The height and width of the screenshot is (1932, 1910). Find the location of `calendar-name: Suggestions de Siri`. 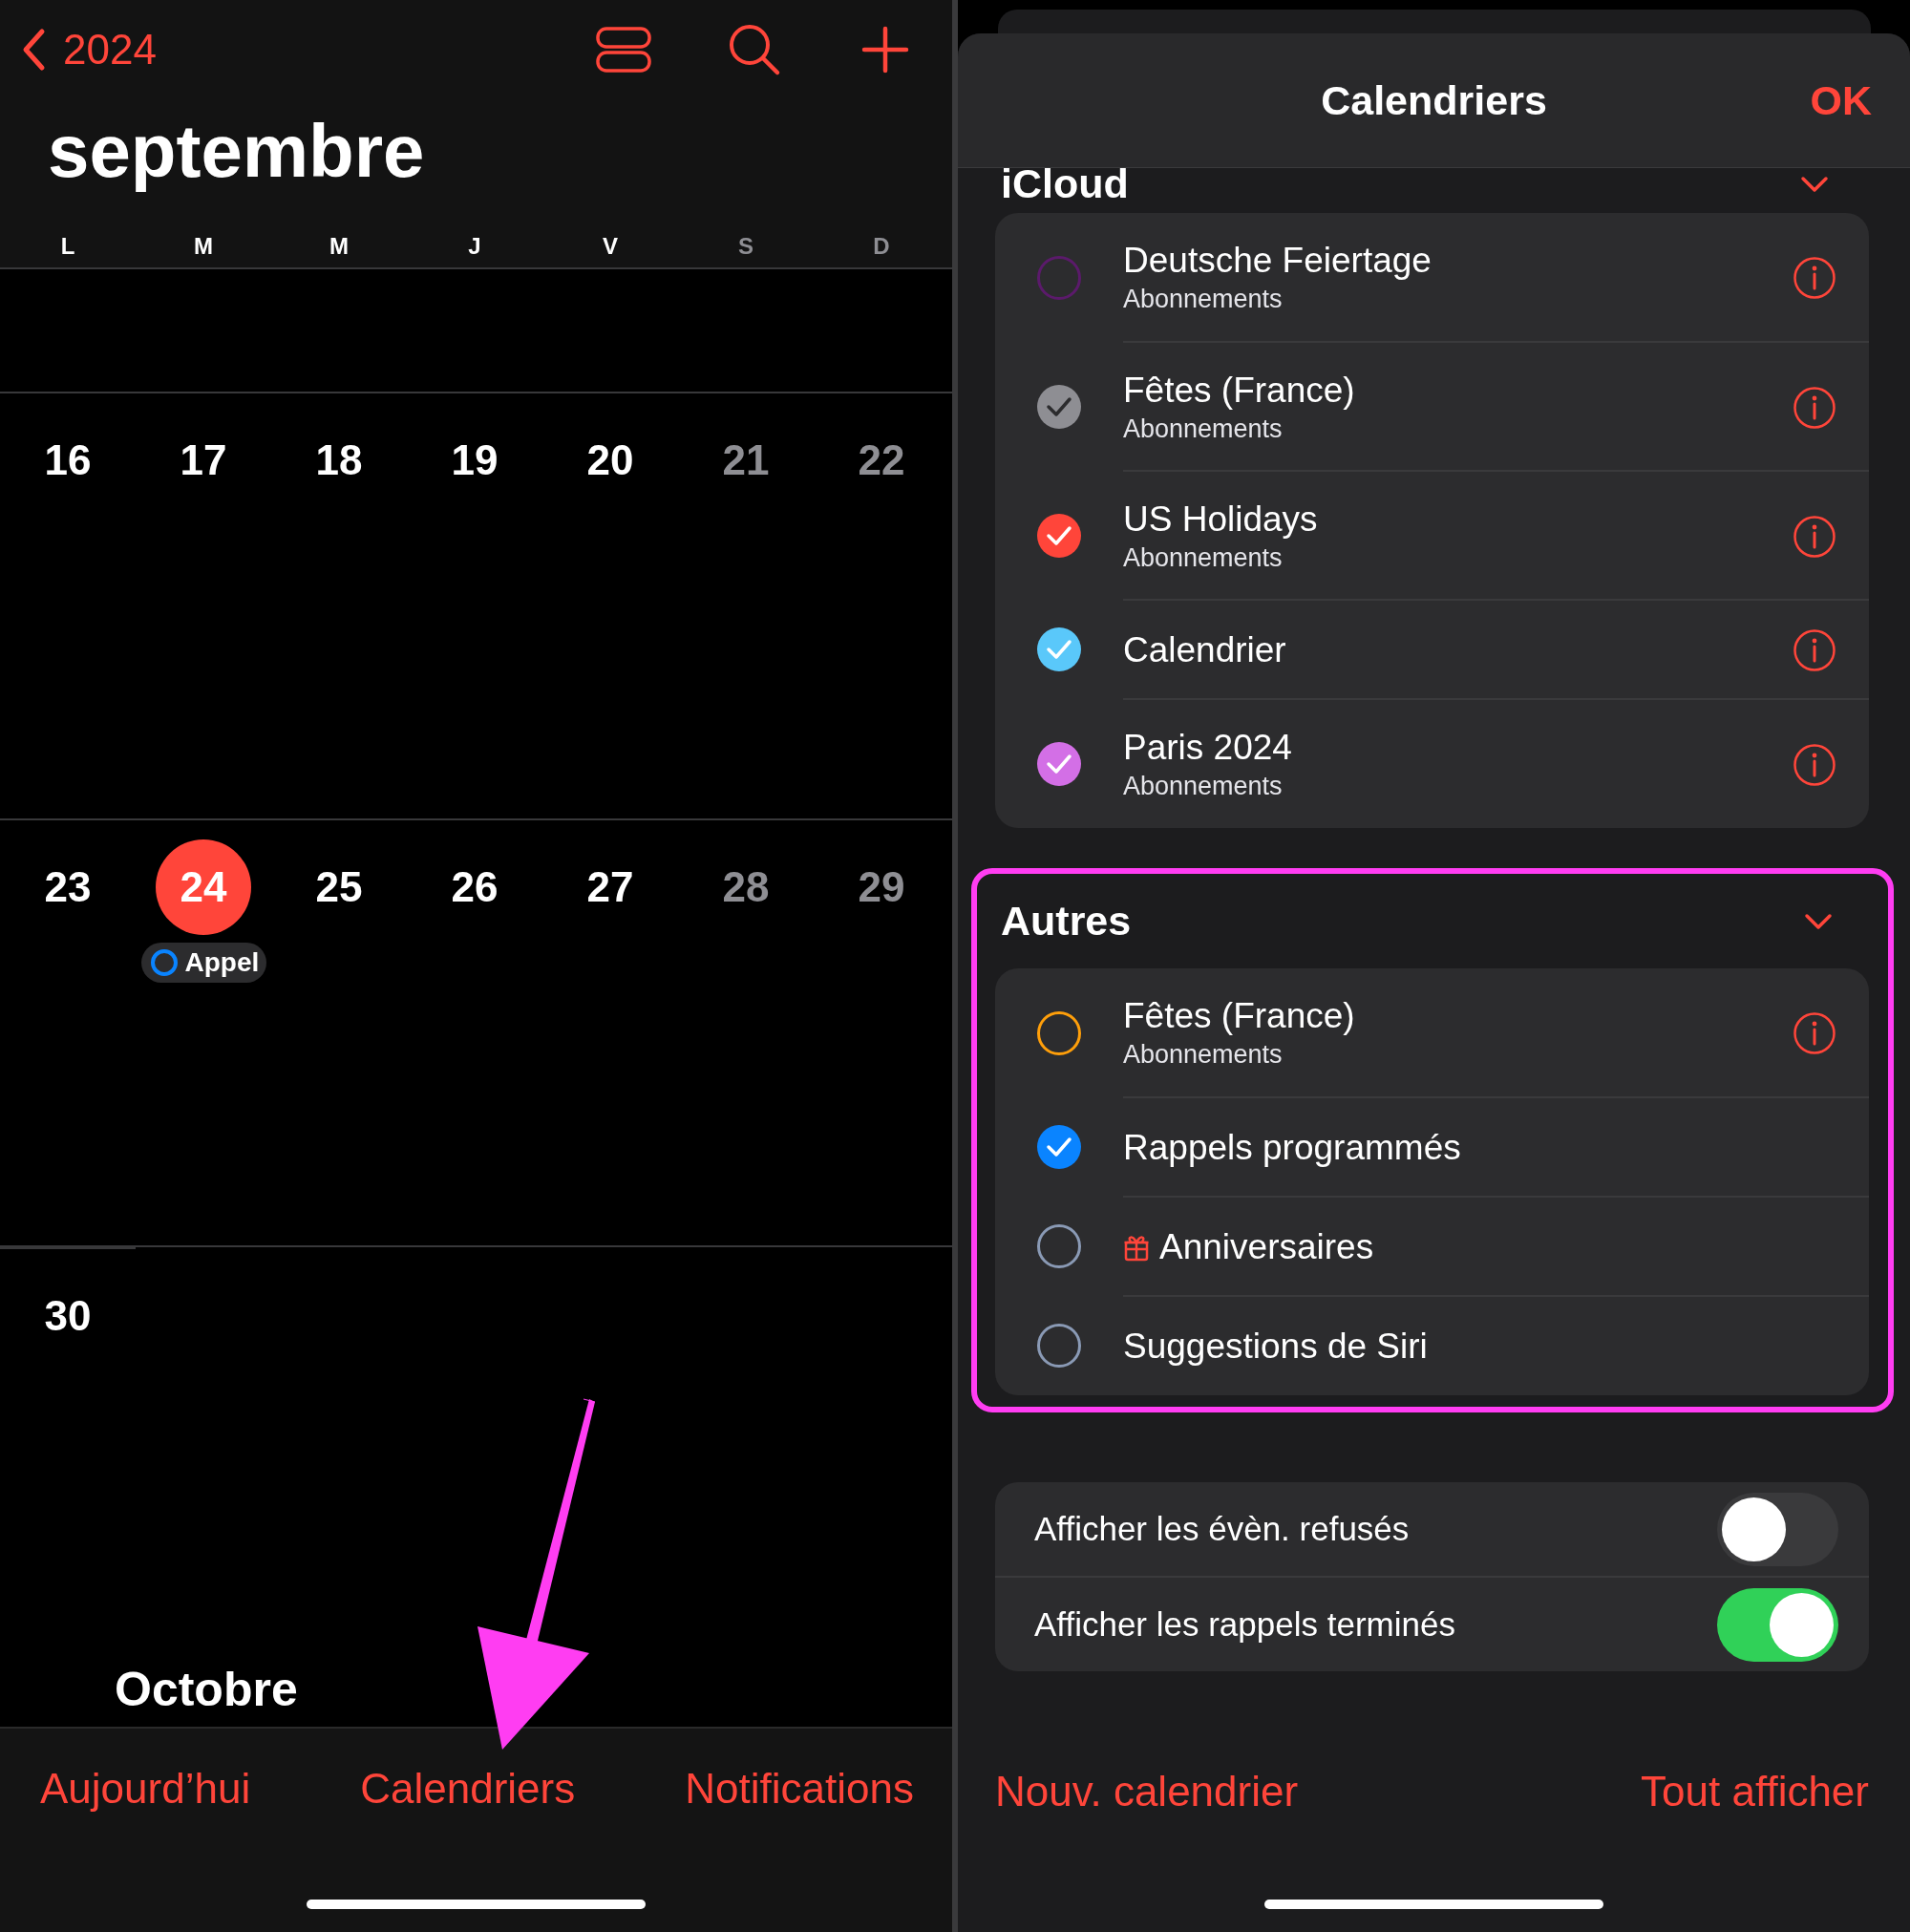

calendar-name: Suggestions de Siri is located at coordinates (1275, 1347).